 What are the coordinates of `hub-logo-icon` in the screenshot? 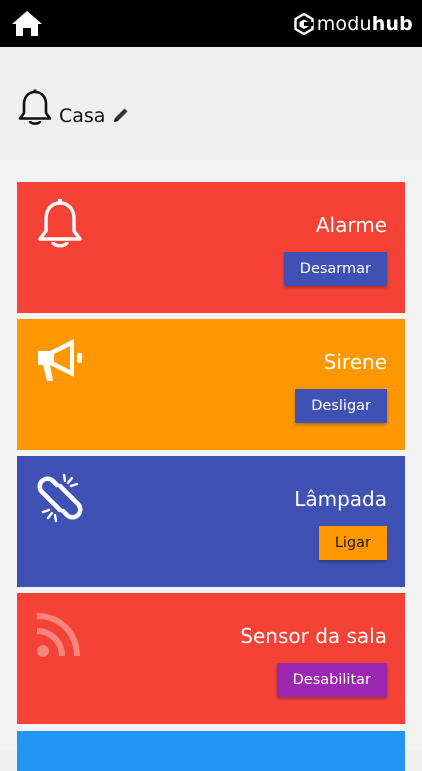 It's located at (303, 24).